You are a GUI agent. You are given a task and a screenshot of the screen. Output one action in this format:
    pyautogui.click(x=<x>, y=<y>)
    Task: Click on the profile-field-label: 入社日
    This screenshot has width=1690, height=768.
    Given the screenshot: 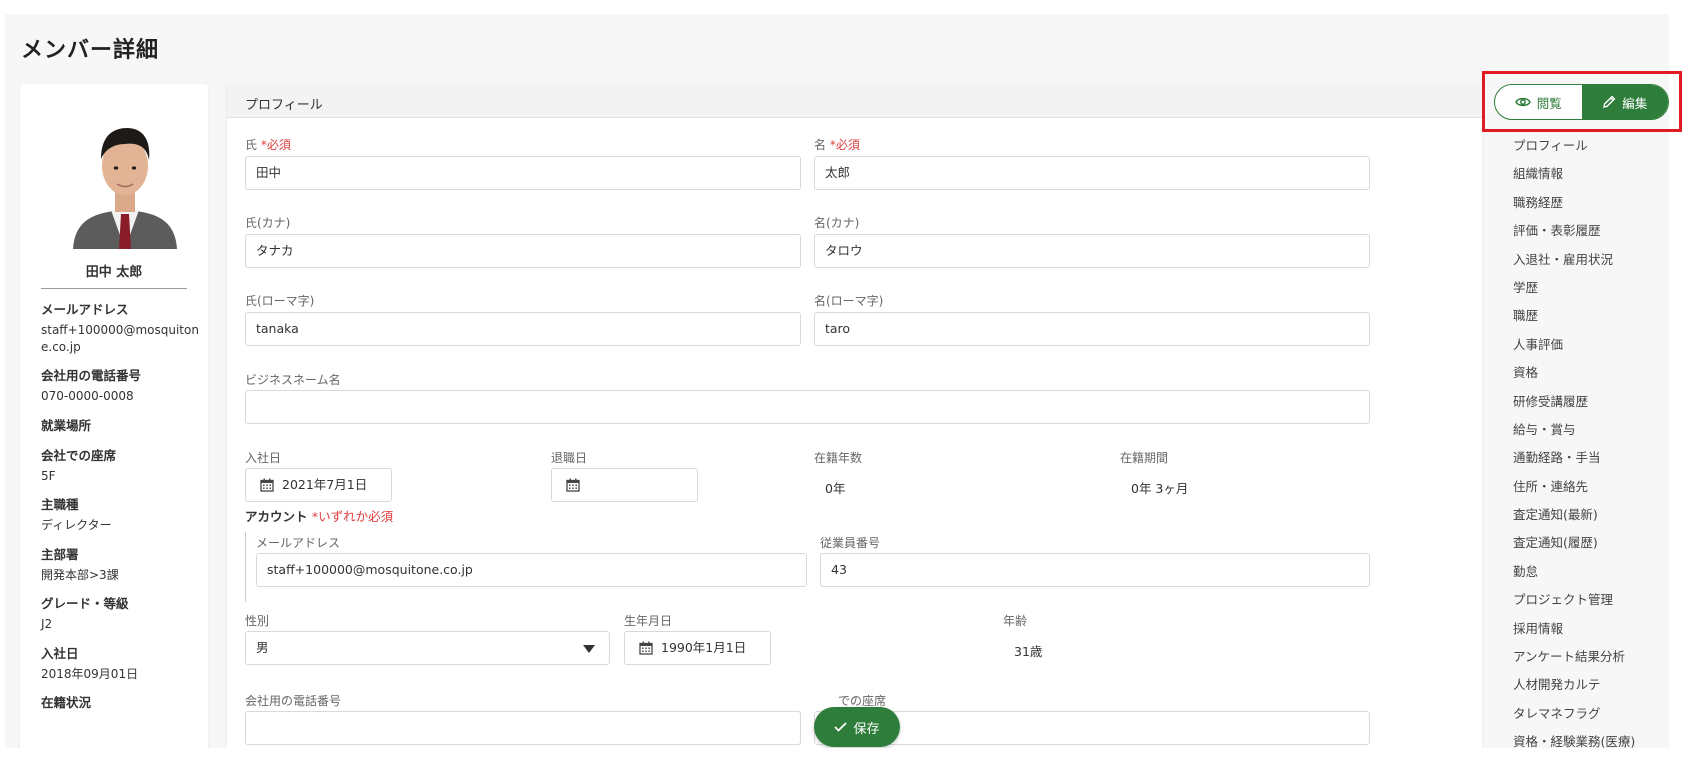 What is the action you would take?
    pyautogui.click(x=60, y=653)
    